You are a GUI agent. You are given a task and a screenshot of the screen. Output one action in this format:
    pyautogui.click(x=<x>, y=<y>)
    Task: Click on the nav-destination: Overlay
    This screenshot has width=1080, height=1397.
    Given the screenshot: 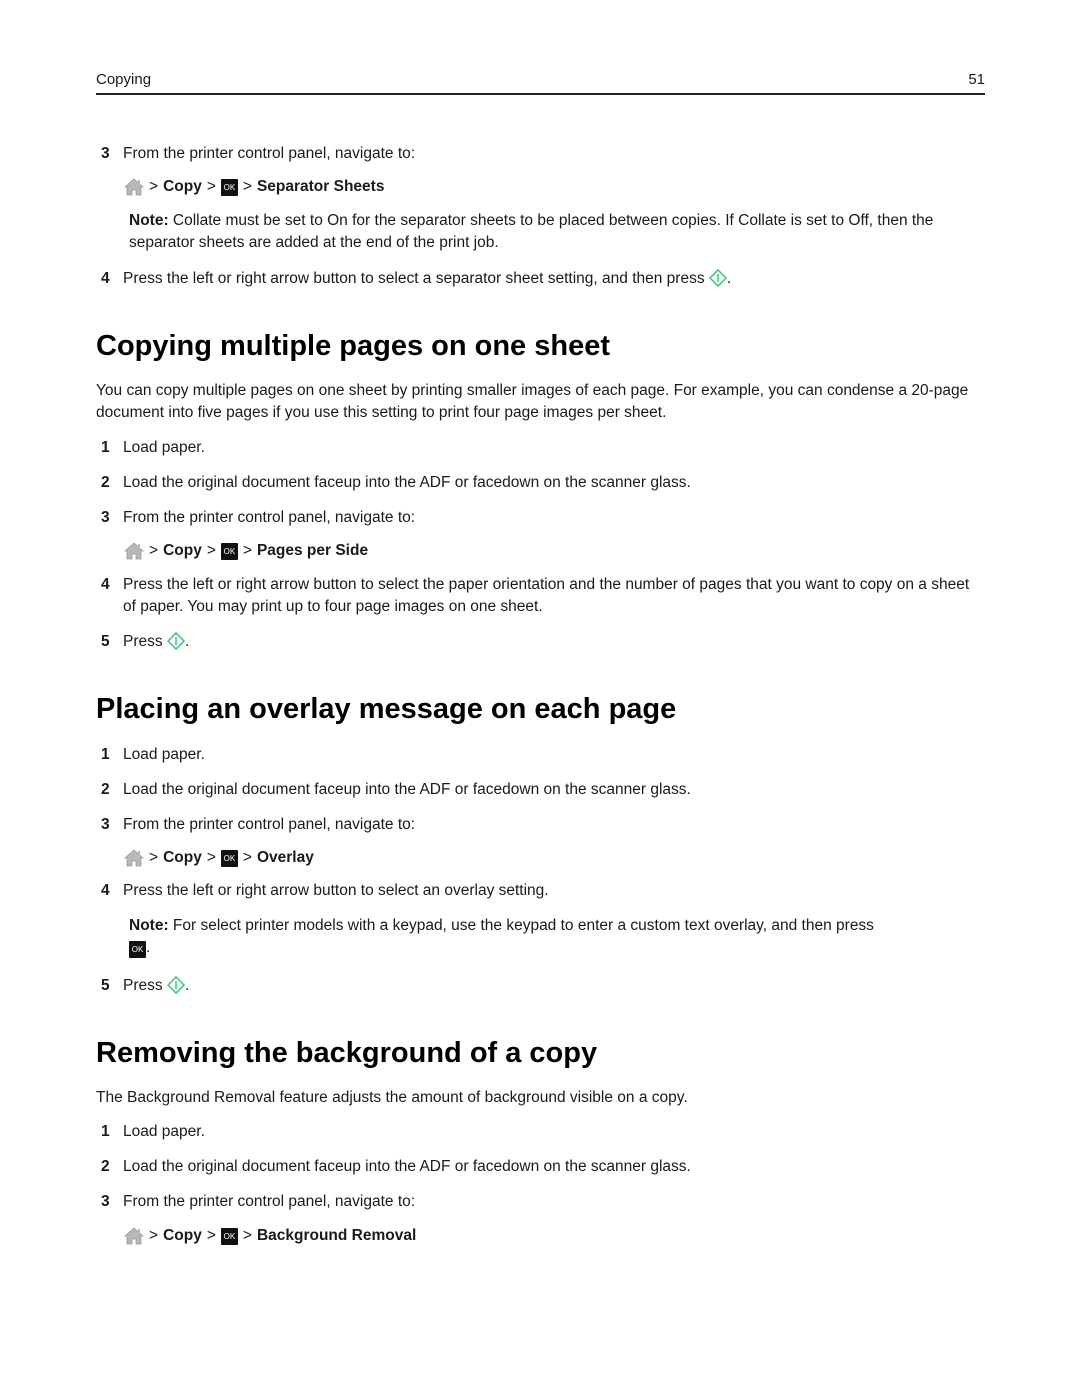 What is the action you would take?
    pyautogui.click(x=285, y=857)
    